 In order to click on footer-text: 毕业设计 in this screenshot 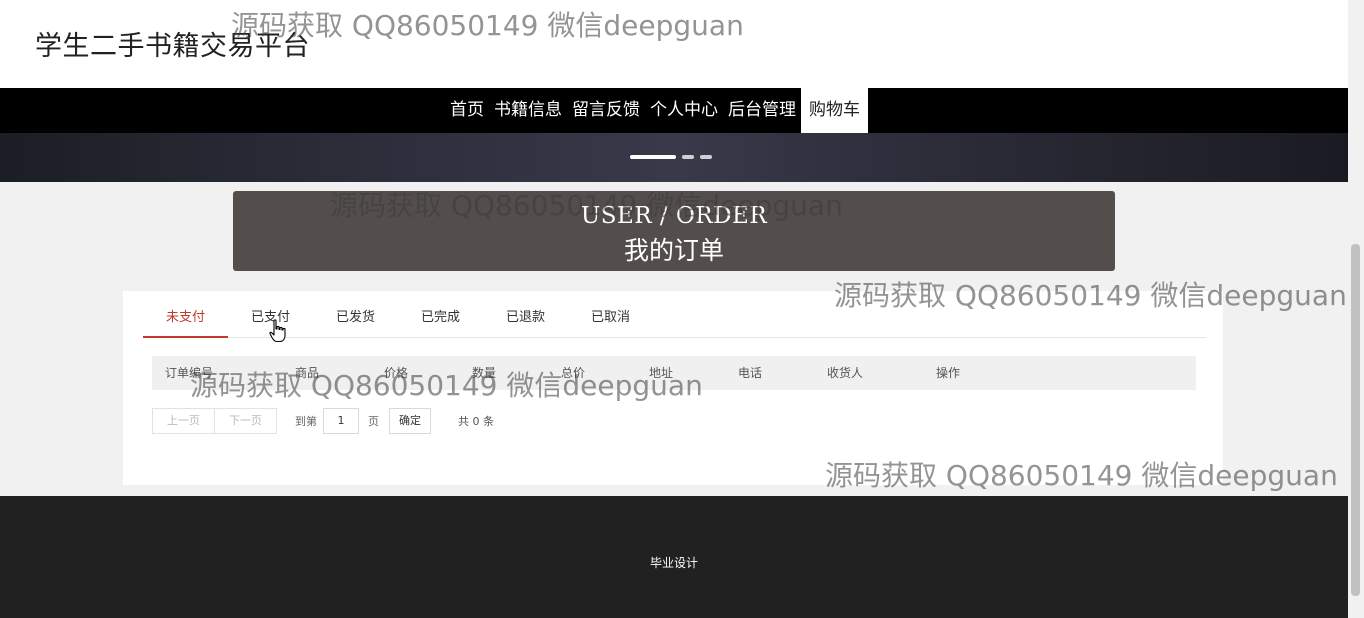, I will do `click(673, 563)`.